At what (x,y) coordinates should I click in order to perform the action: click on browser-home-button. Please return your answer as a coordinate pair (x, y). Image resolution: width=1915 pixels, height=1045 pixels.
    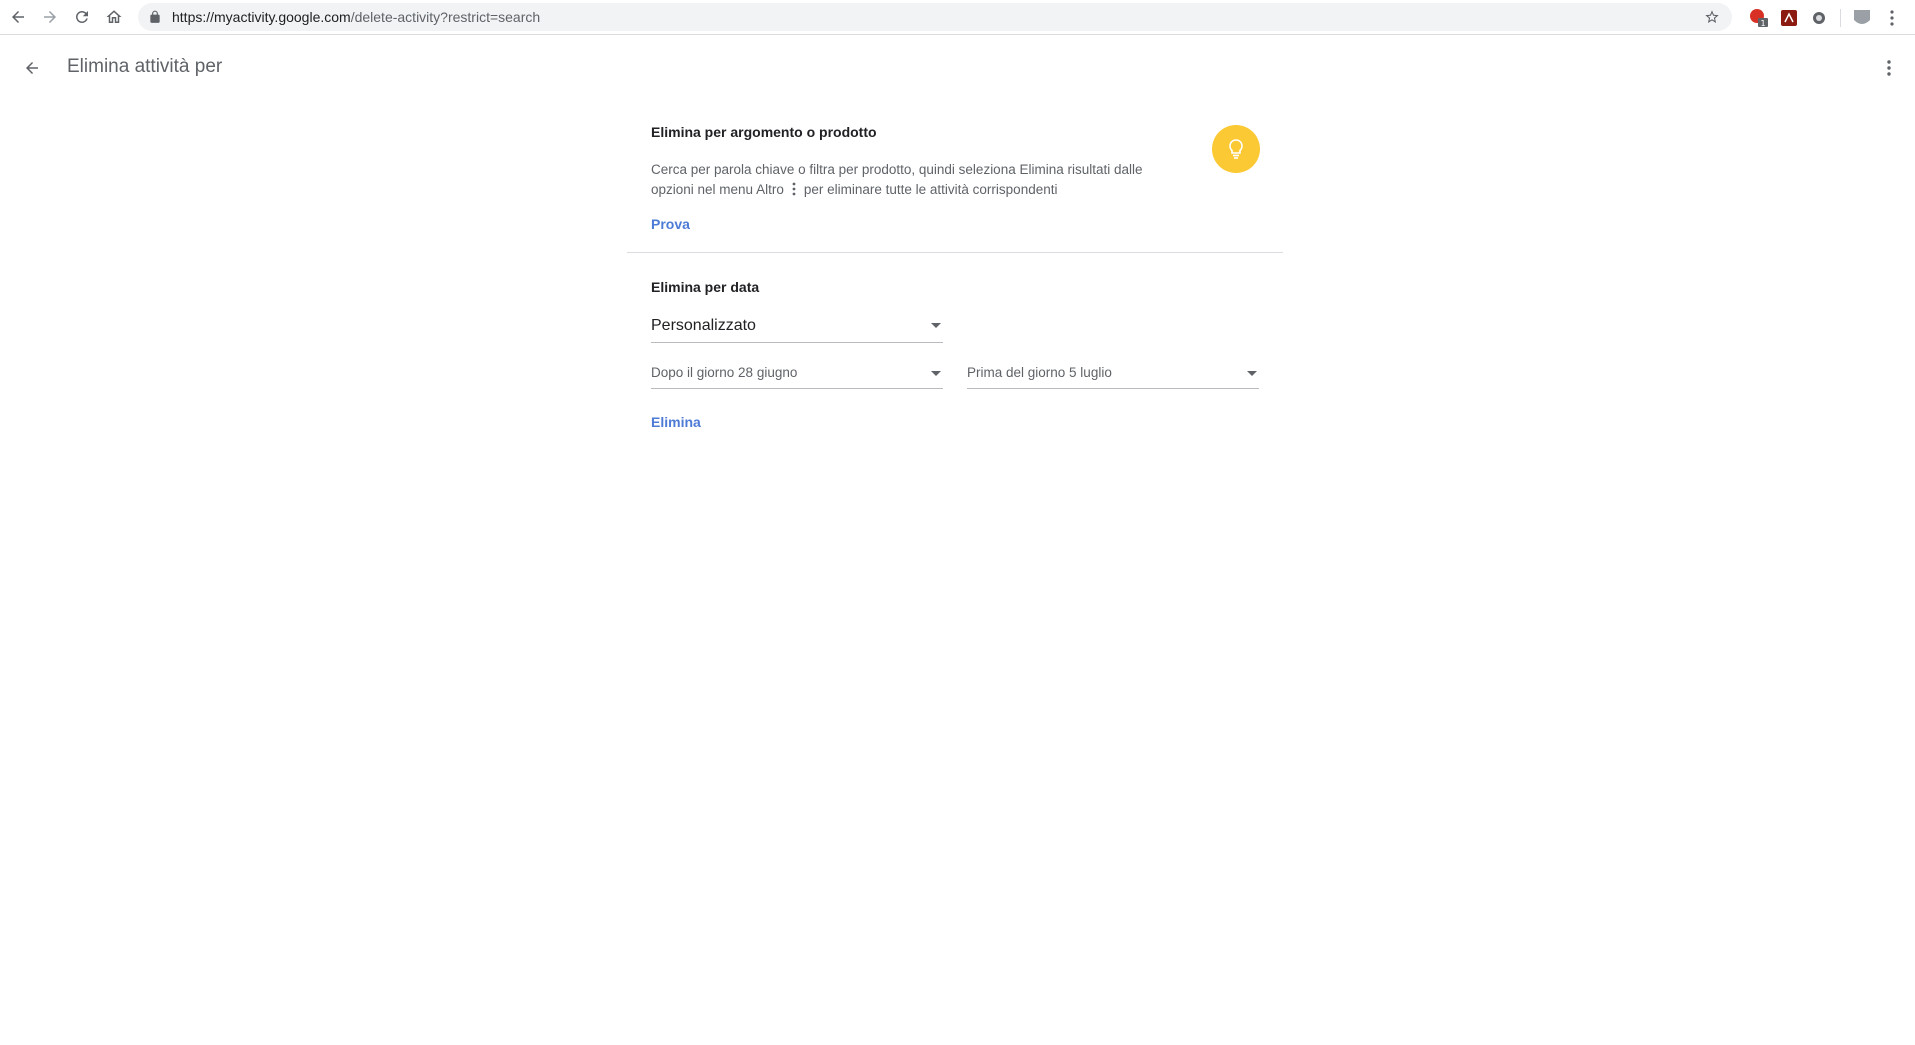
    Looking at the image, I should click on (114, 17).